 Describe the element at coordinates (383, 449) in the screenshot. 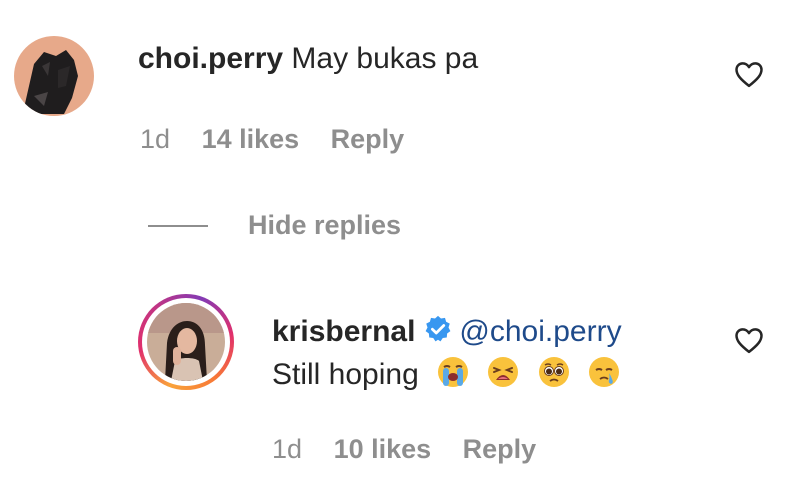

I see `reply-likes: 10 likes` at that location.